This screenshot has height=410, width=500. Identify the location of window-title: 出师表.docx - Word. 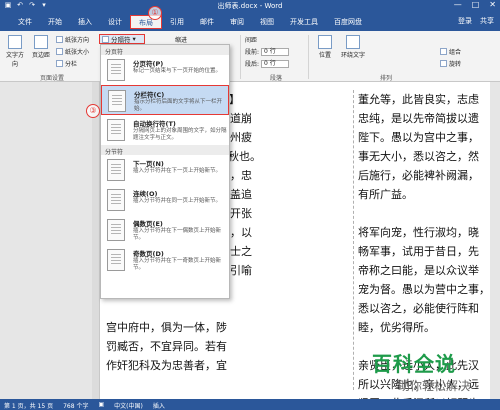
(250, 6).